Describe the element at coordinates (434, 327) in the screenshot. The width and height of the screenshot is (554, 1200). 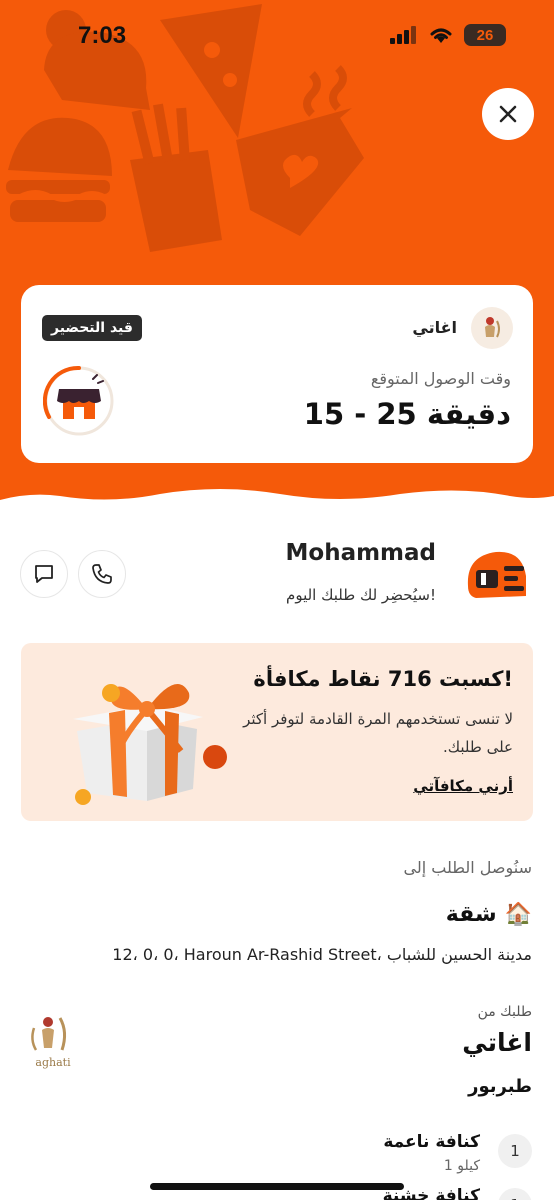
I see `restaurant-name: اغاتي` at that location.